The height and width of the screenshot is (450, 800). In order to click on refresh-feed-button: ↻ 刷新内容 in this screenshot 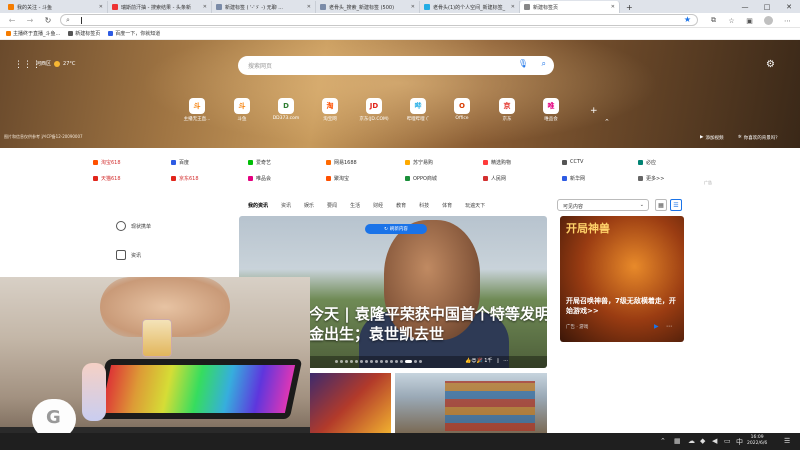, I will do `click(396, 229)`.